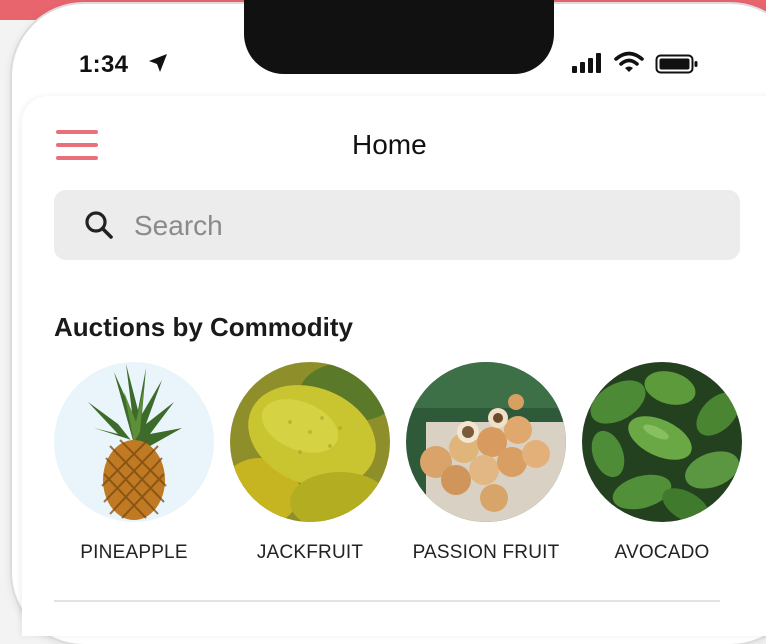 The height and width of the screenshot is (644, 766). What do you see at coordinates (134, 442) in the screenshot?
I see `pineapple-image` at bounding box center [134, 442].